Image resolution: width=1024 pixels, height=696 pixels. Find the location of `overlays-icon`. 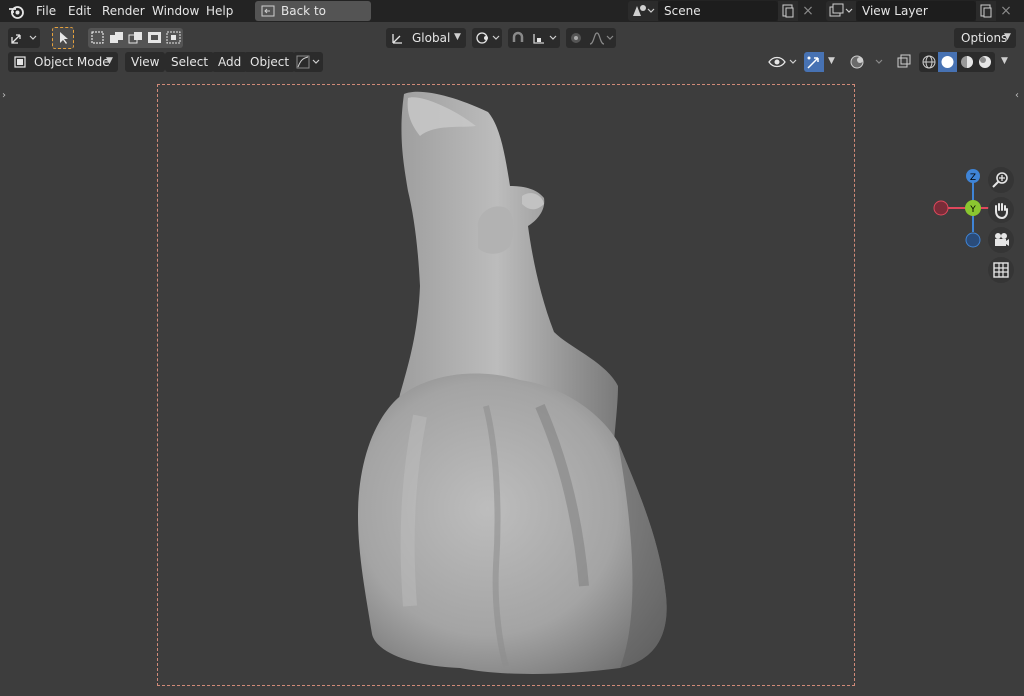

overlays-icon is located at coordinates (866, 62).